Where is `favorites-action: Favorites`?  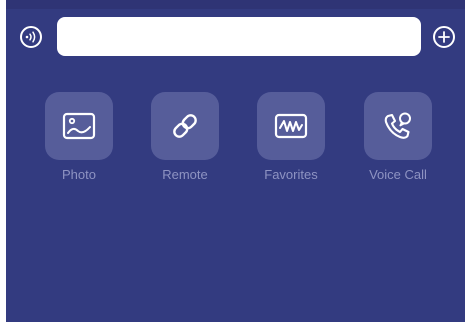
favorites-action: Favorites is located at coordinates (291, 137).